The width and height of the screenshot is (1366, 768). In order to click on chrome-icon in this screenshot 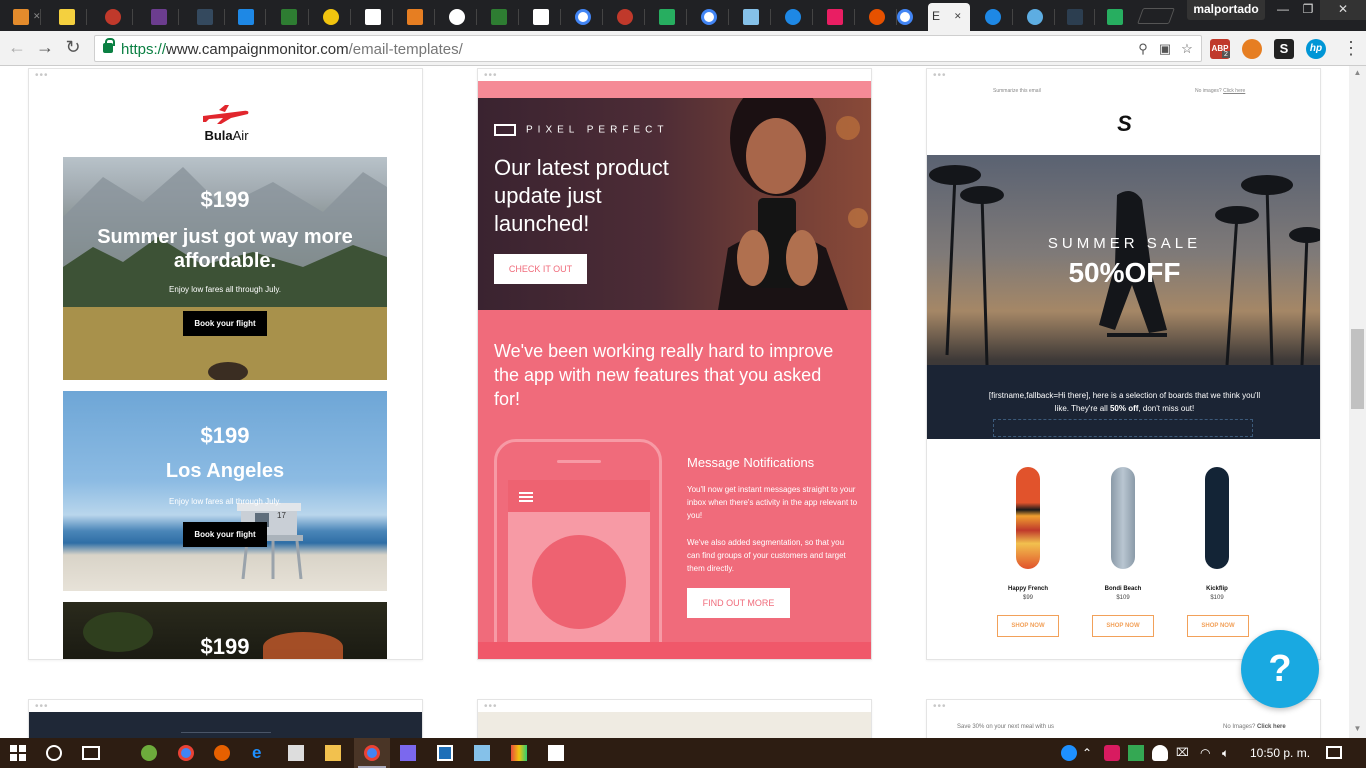, I will do `click(186, 753)`.